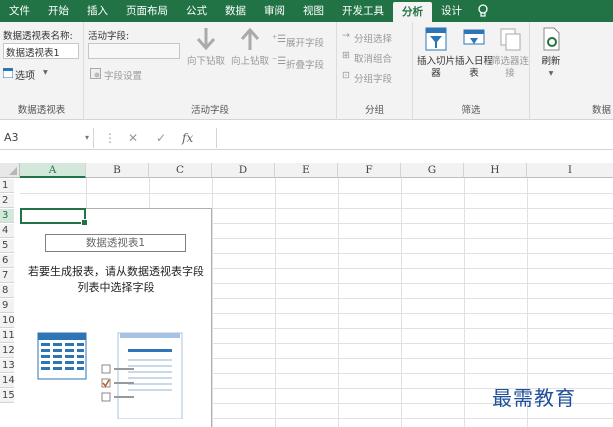 The width and height of the screenshot is (613, 427). What do you see at coordinates (474, 37) in the screenshot?
I see `timeline-icon` at bounding box center [474, 37].